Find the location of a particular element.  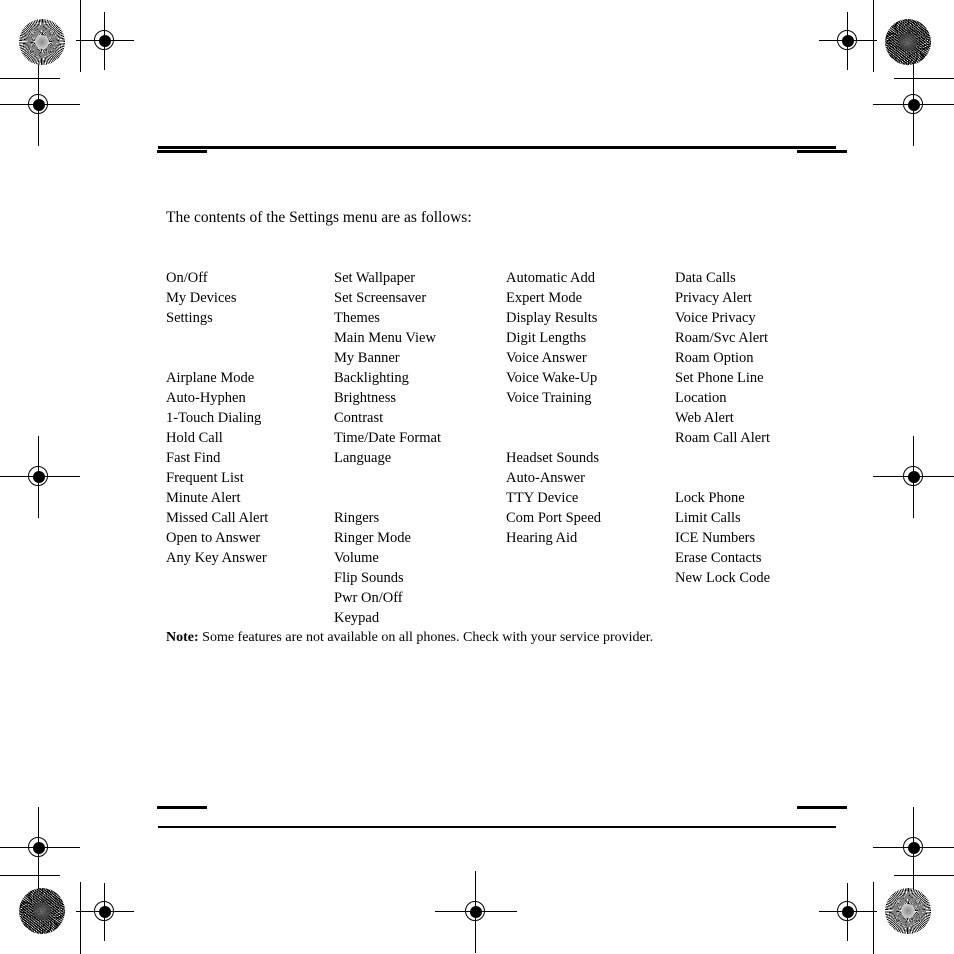

menu-entry: Airplane Mode is located at coordinates (210, 378).